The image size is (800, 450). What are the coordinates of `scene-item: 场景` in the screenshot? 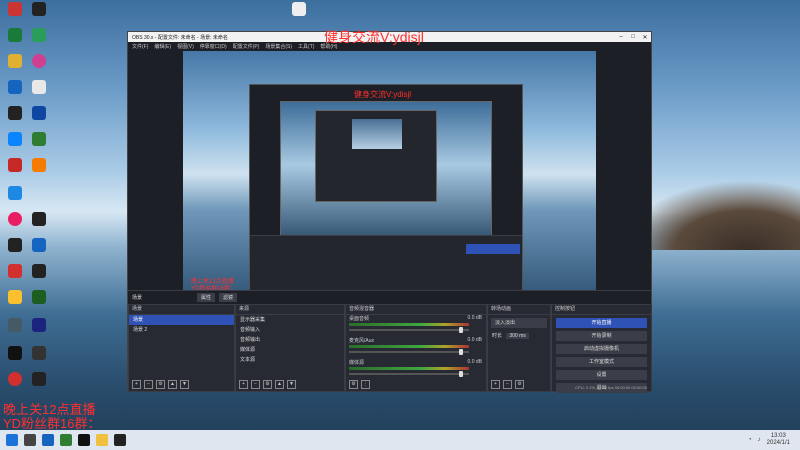 It's located at (181, 320).